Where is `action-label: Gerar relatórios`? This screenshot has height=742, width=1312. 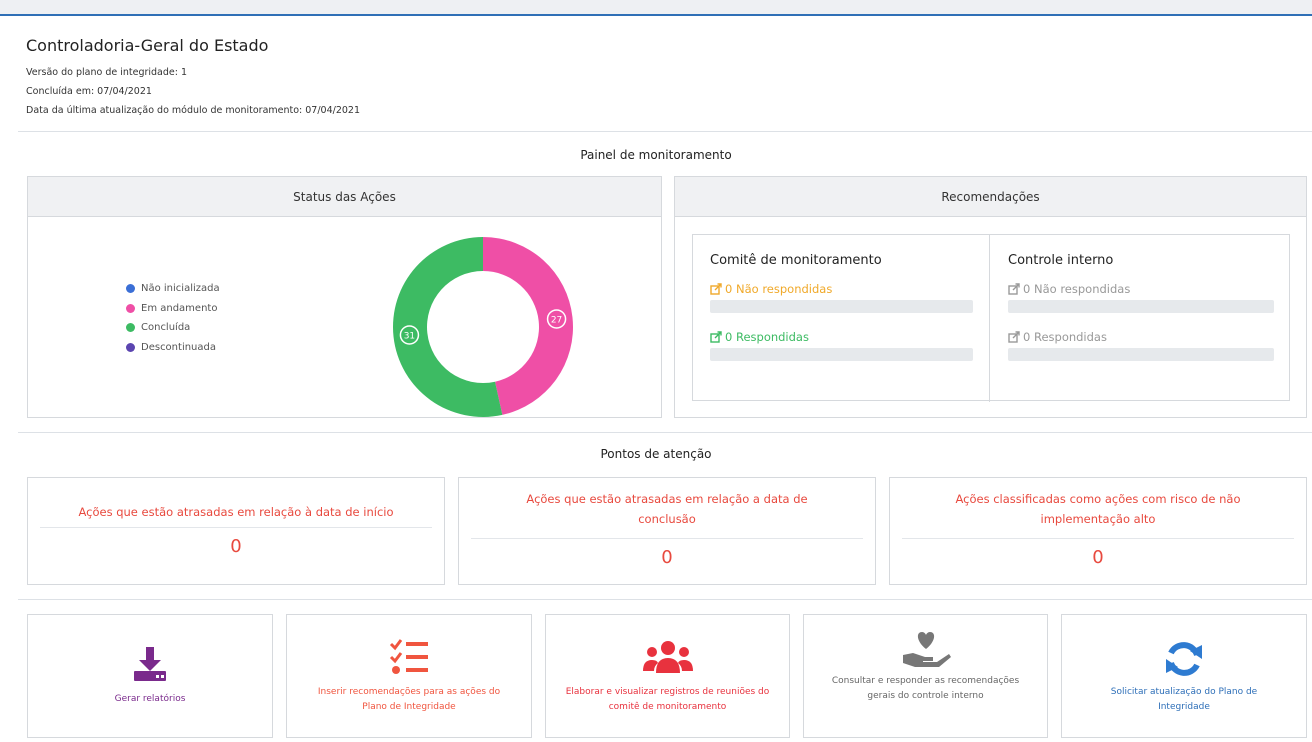
action-label: Gerar relatórios is located at coordinates (150, 699).